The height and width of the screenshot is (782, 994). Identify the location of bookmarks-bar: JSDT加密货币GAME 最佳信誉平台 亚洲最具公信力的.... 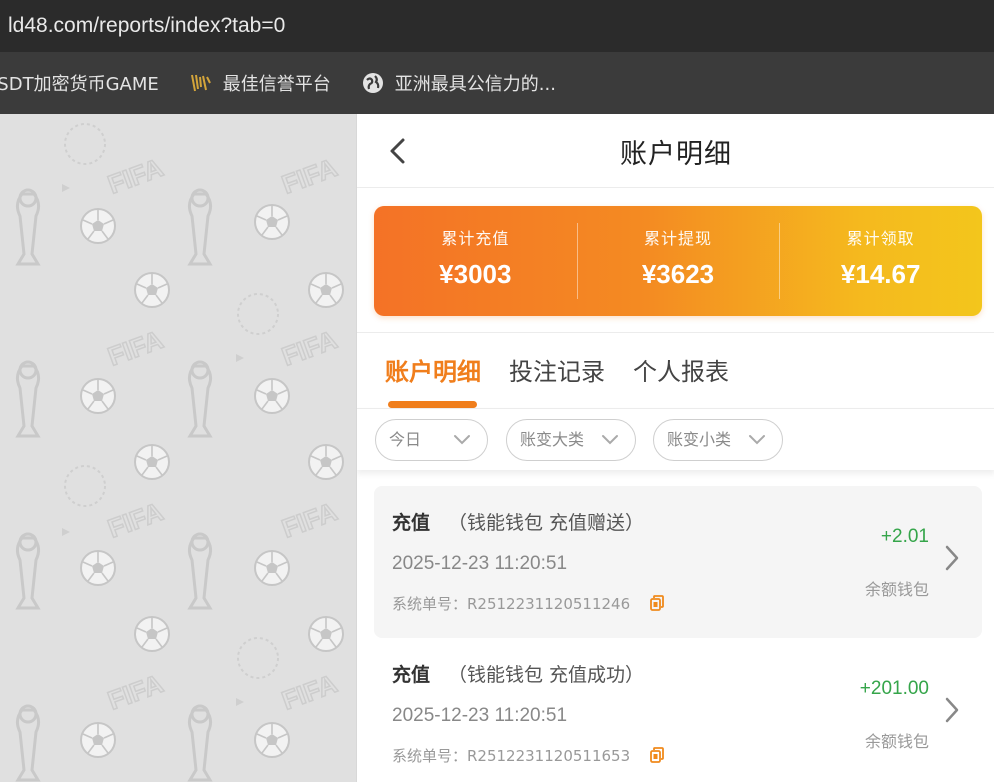
(497, 83).